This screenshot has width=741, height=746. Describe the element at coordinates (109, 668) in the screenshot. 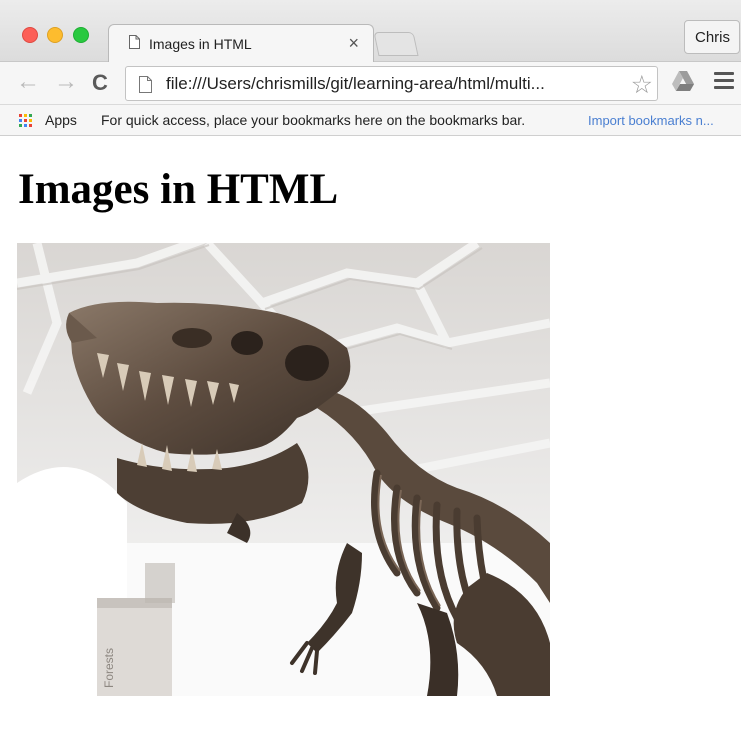

I see `gallery-sign-text: Forests` at that location.